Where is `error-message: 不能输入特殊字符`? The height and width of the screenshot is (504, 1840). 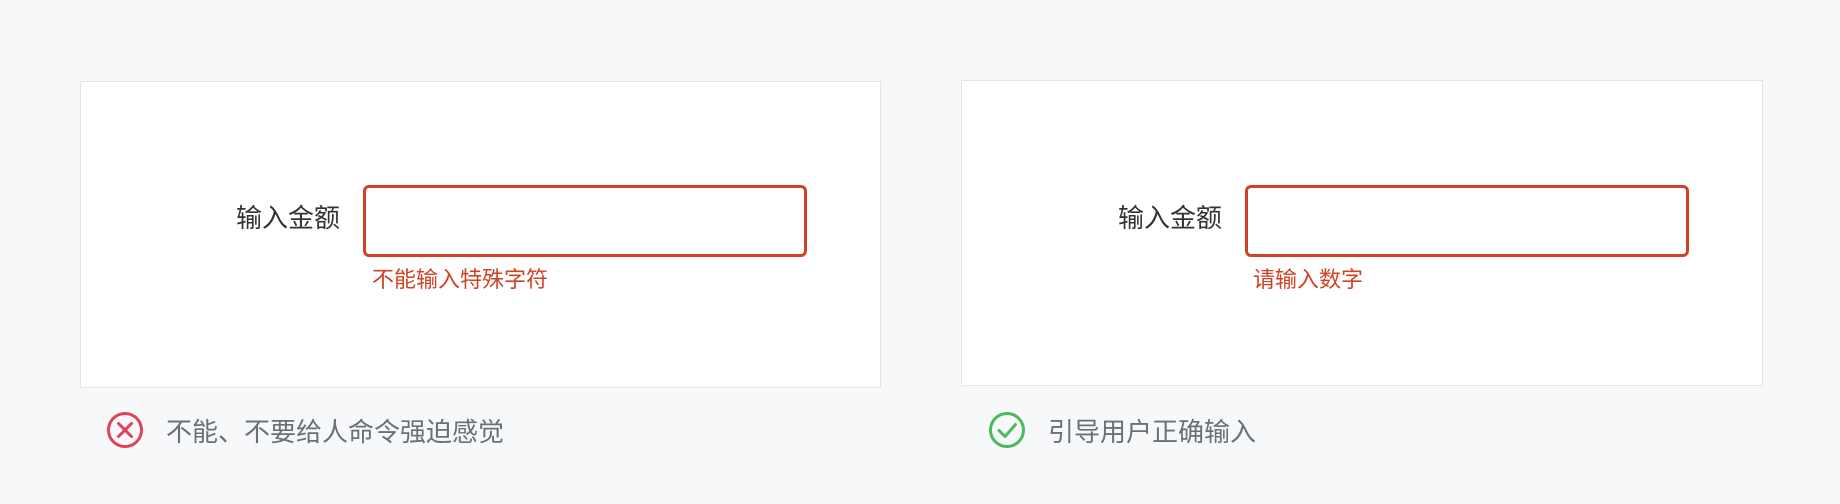 error-message: 不能输入特殊字符 is located at coordinates (460, 280).